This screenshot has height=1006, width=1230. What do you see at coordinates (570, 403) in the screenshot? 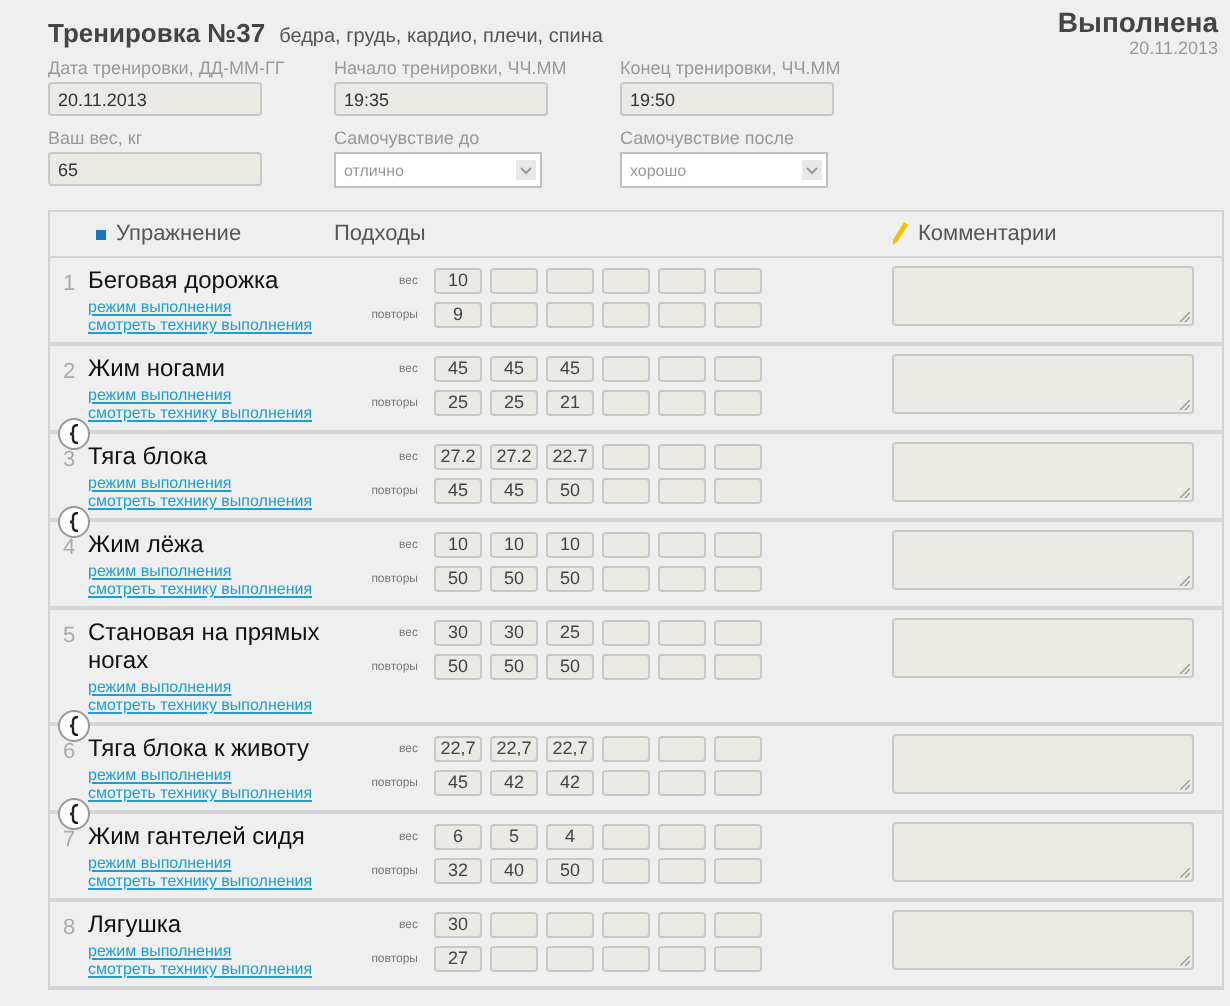
I see `reps-input: 21` at bounding box center [570, 403].